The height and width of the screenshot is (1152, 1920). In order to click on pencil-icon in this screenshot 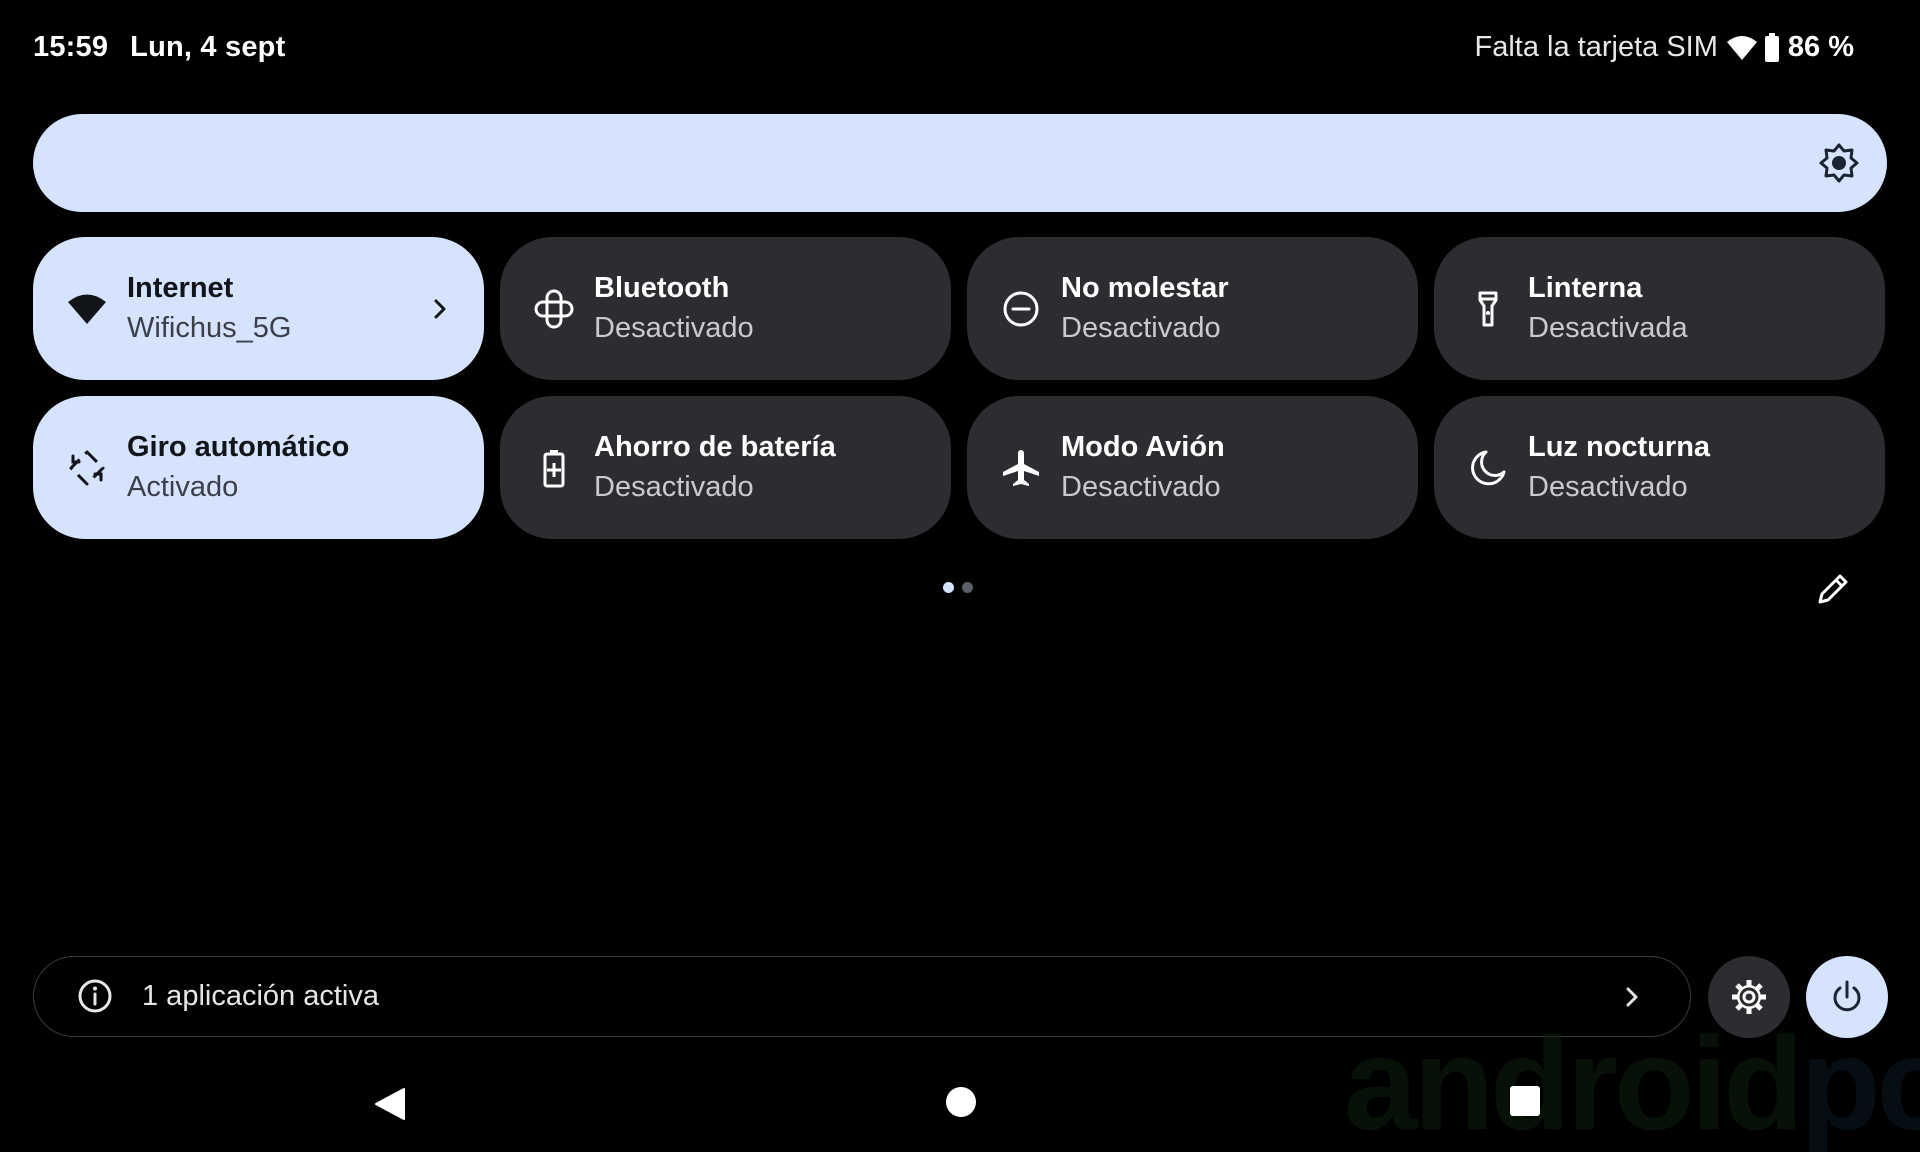, I will do `click(1833, 589)`.